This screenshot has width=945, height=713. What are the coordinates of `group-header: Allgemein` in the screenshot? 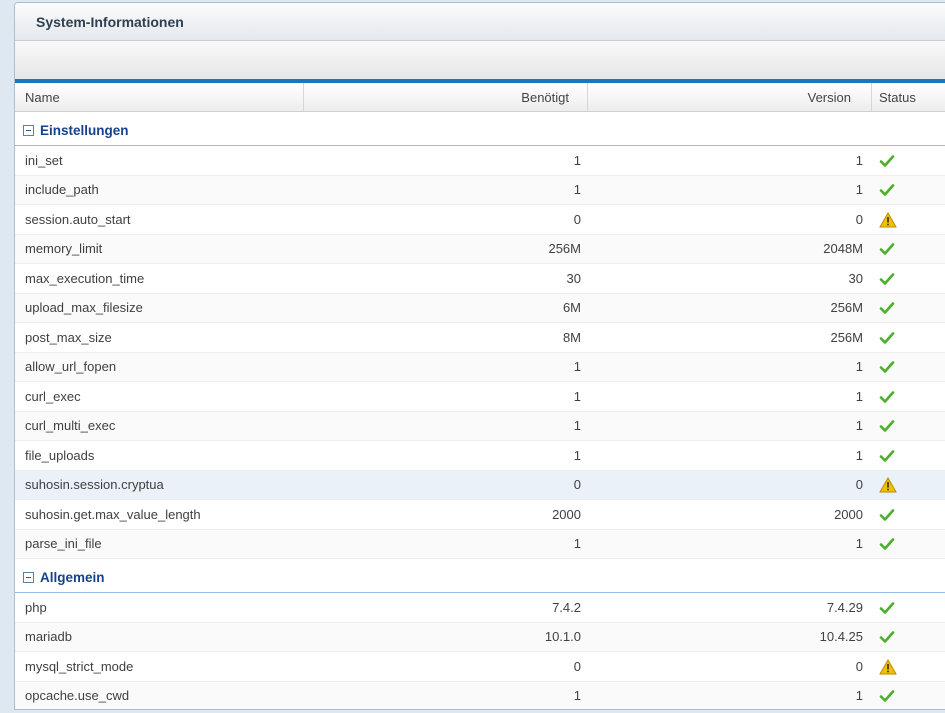 It's located at (480, 576).